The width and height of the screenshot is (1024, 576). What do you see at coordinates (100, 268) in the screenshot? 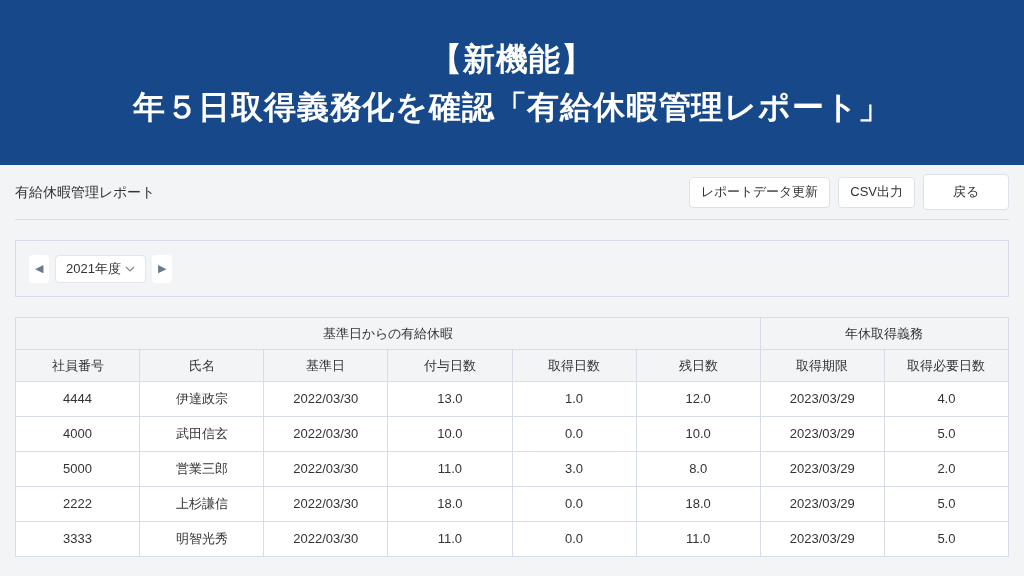
I see `year-dropdown: 2021年度` at bounding box center [100, 268].